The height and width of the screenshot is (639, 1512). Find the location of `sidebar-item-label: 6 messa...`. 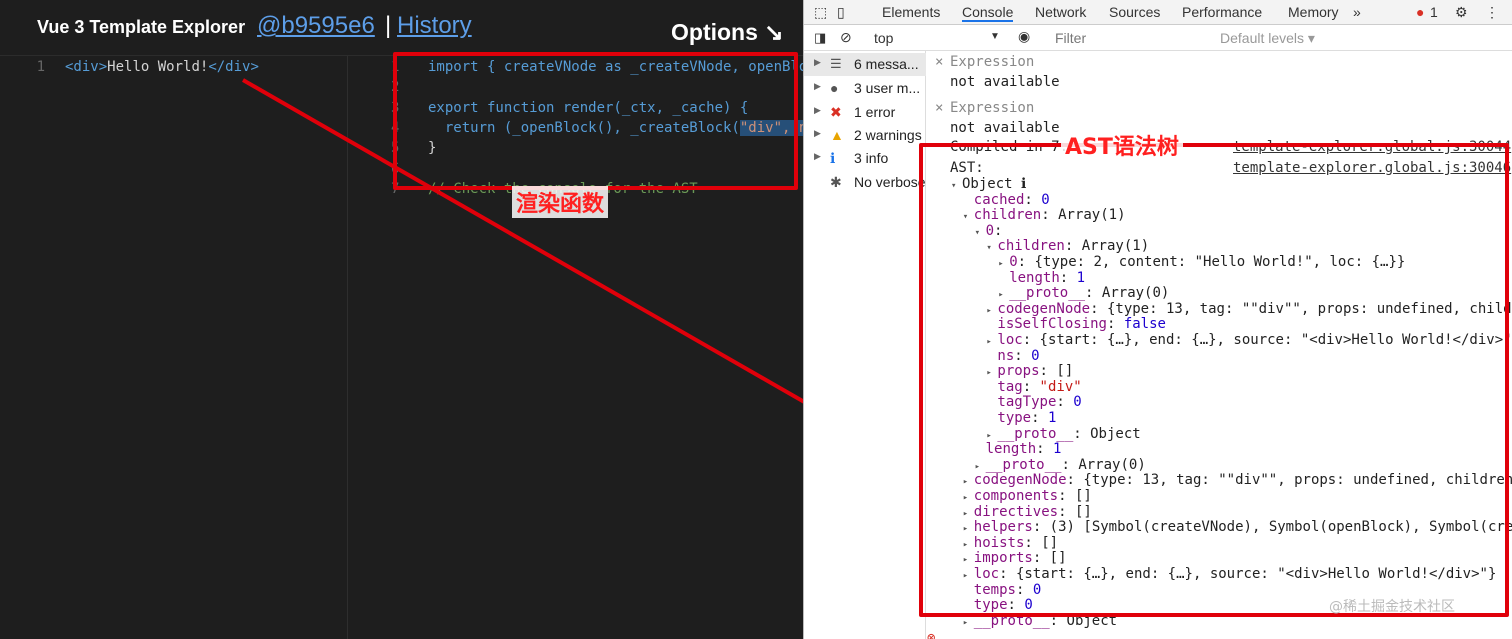

sidebar-item-label: 6 messa... is located at coordinates (886, 64).